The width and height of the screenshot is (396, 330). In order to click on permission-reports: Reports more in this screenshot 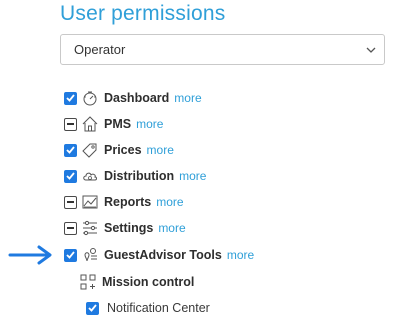, I will do `click(124, 202)`.